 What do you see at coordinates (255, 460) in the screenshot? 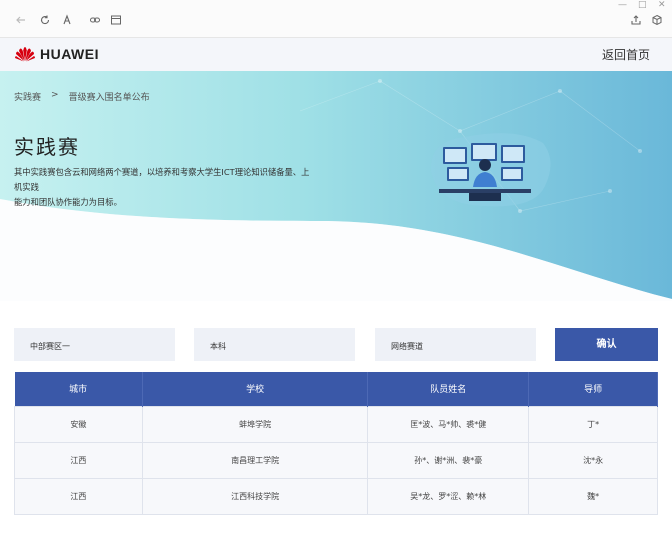
I see `cell-school: 南昌理工学院` at bounding box center [255, 460].